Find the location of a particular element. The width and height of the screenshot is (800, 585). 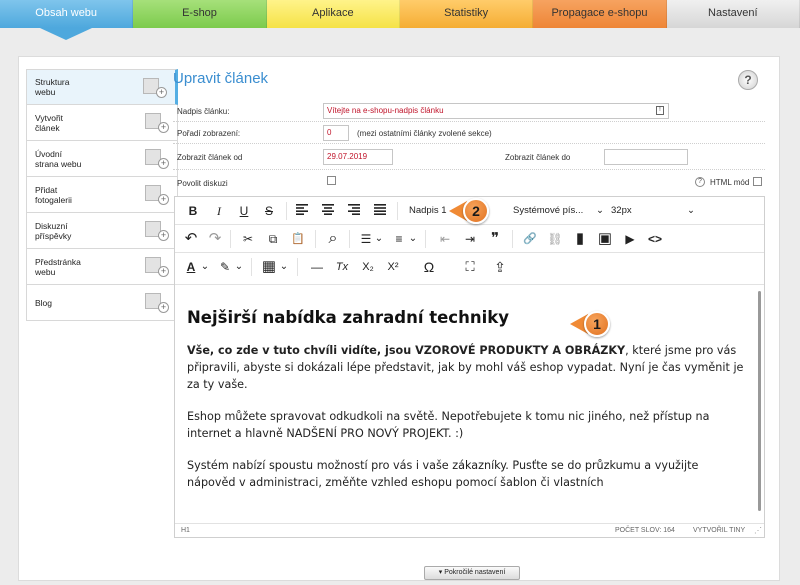

numbered-list-icon: ≡ is located at coordinates (399, 239).